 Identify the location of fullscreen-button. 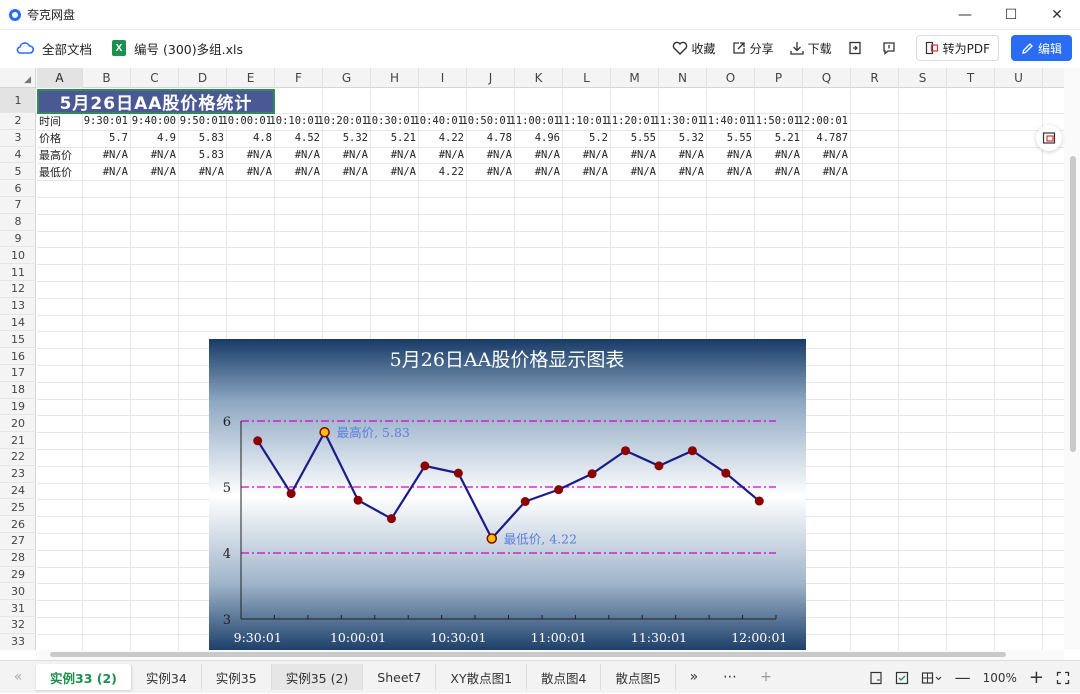
(1063, 678).